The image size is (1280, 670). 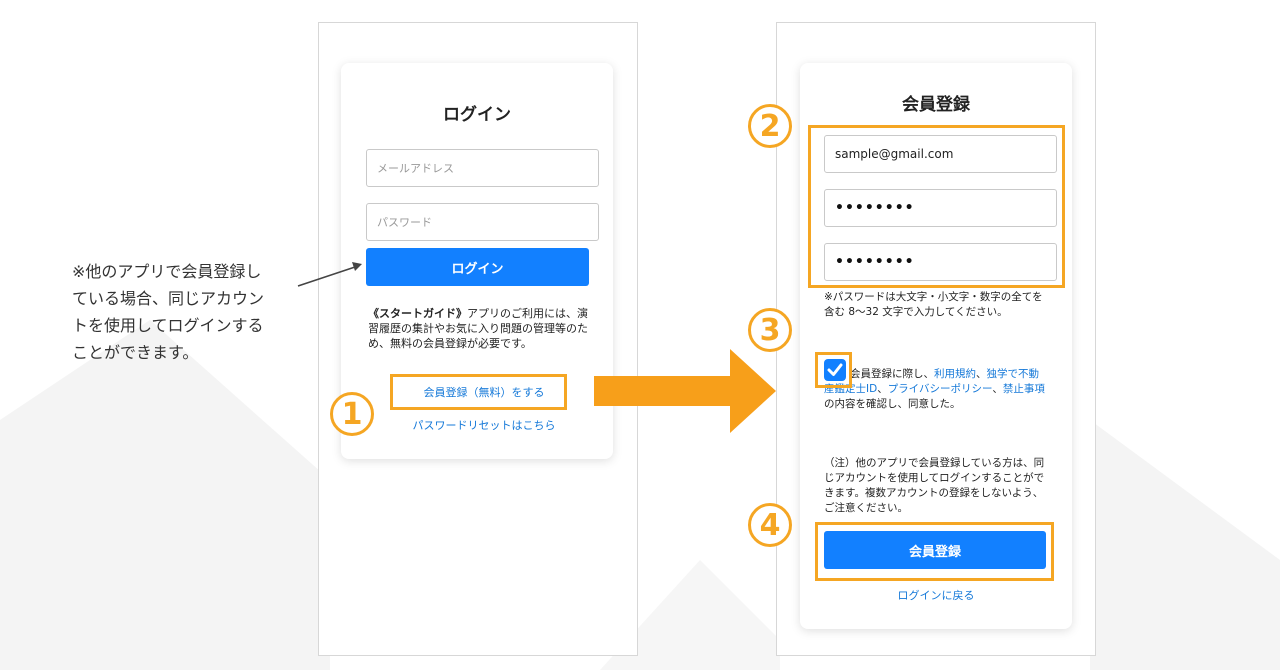 I want to click on note-line: ※他のアプリで会員登録し, so click(x=167, y=271).